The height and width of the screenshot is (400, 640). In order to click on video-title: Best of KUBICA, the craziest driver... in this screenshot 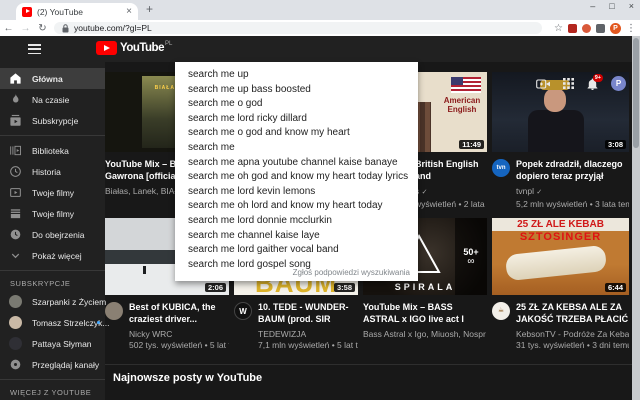, I will do `click(179, 313)`.